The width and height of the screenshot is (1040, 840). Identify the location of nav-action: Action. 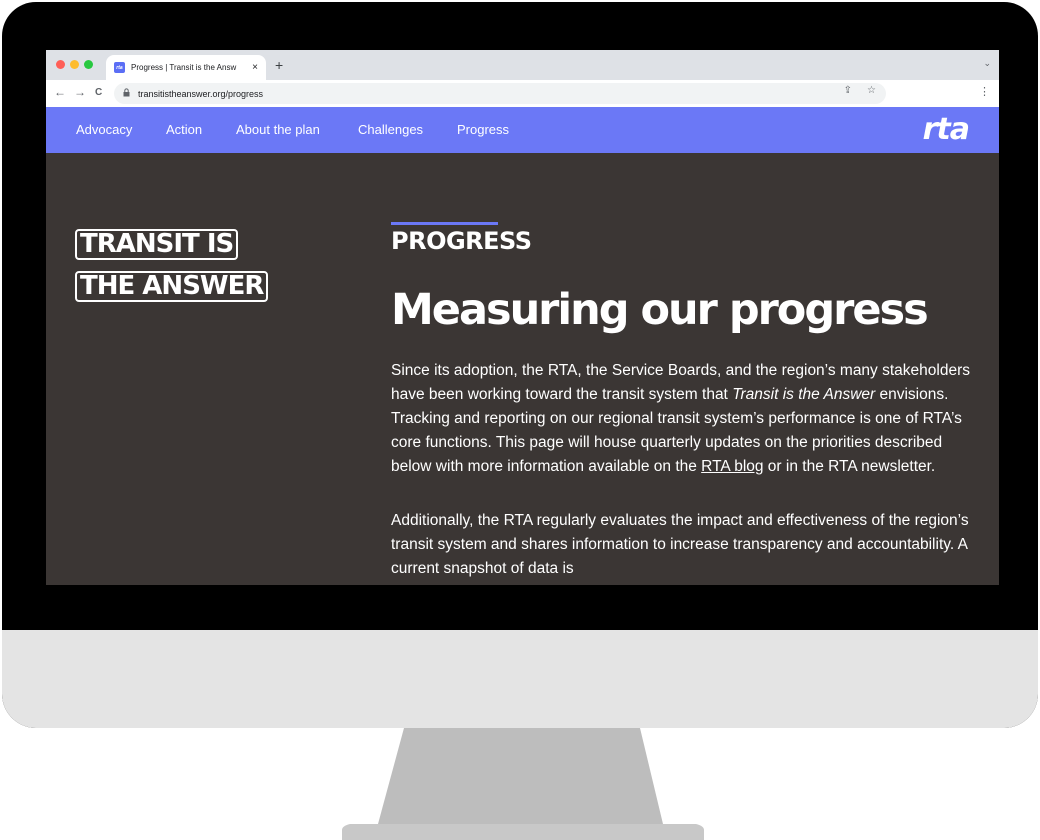
(184, 129).